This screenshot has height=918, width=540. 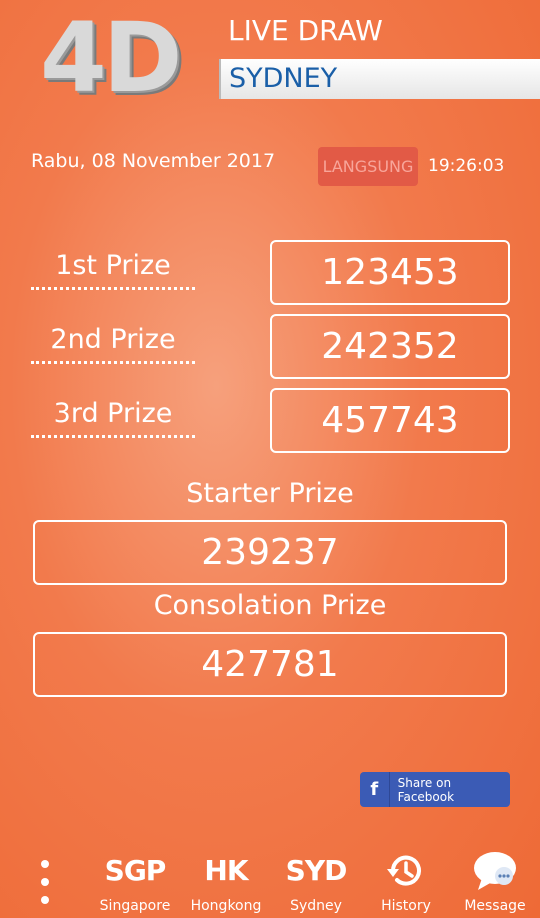 I want to click on draw-date: Rabu, 08 November 2017, so click(x=153, y=161).